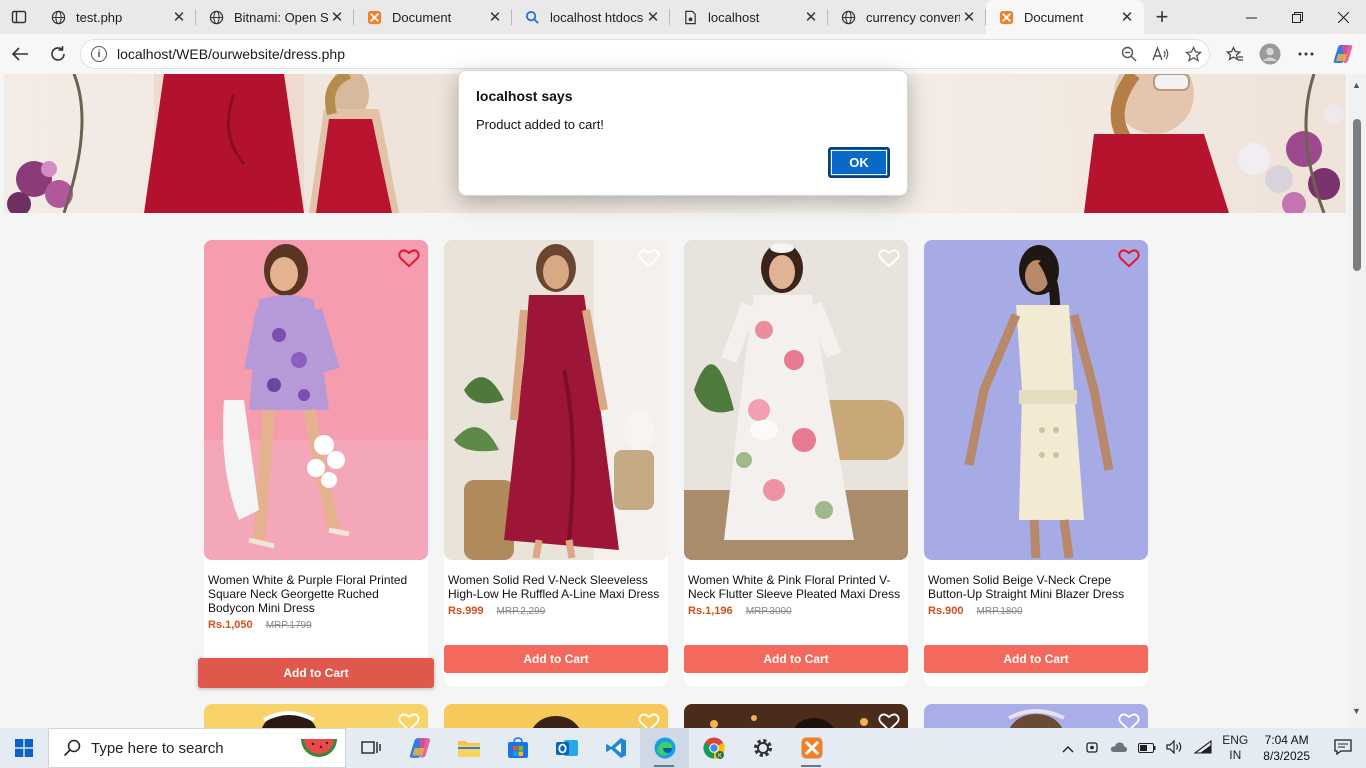  I want to click on clock-date: 8/3/2025, so click(1286, 756).